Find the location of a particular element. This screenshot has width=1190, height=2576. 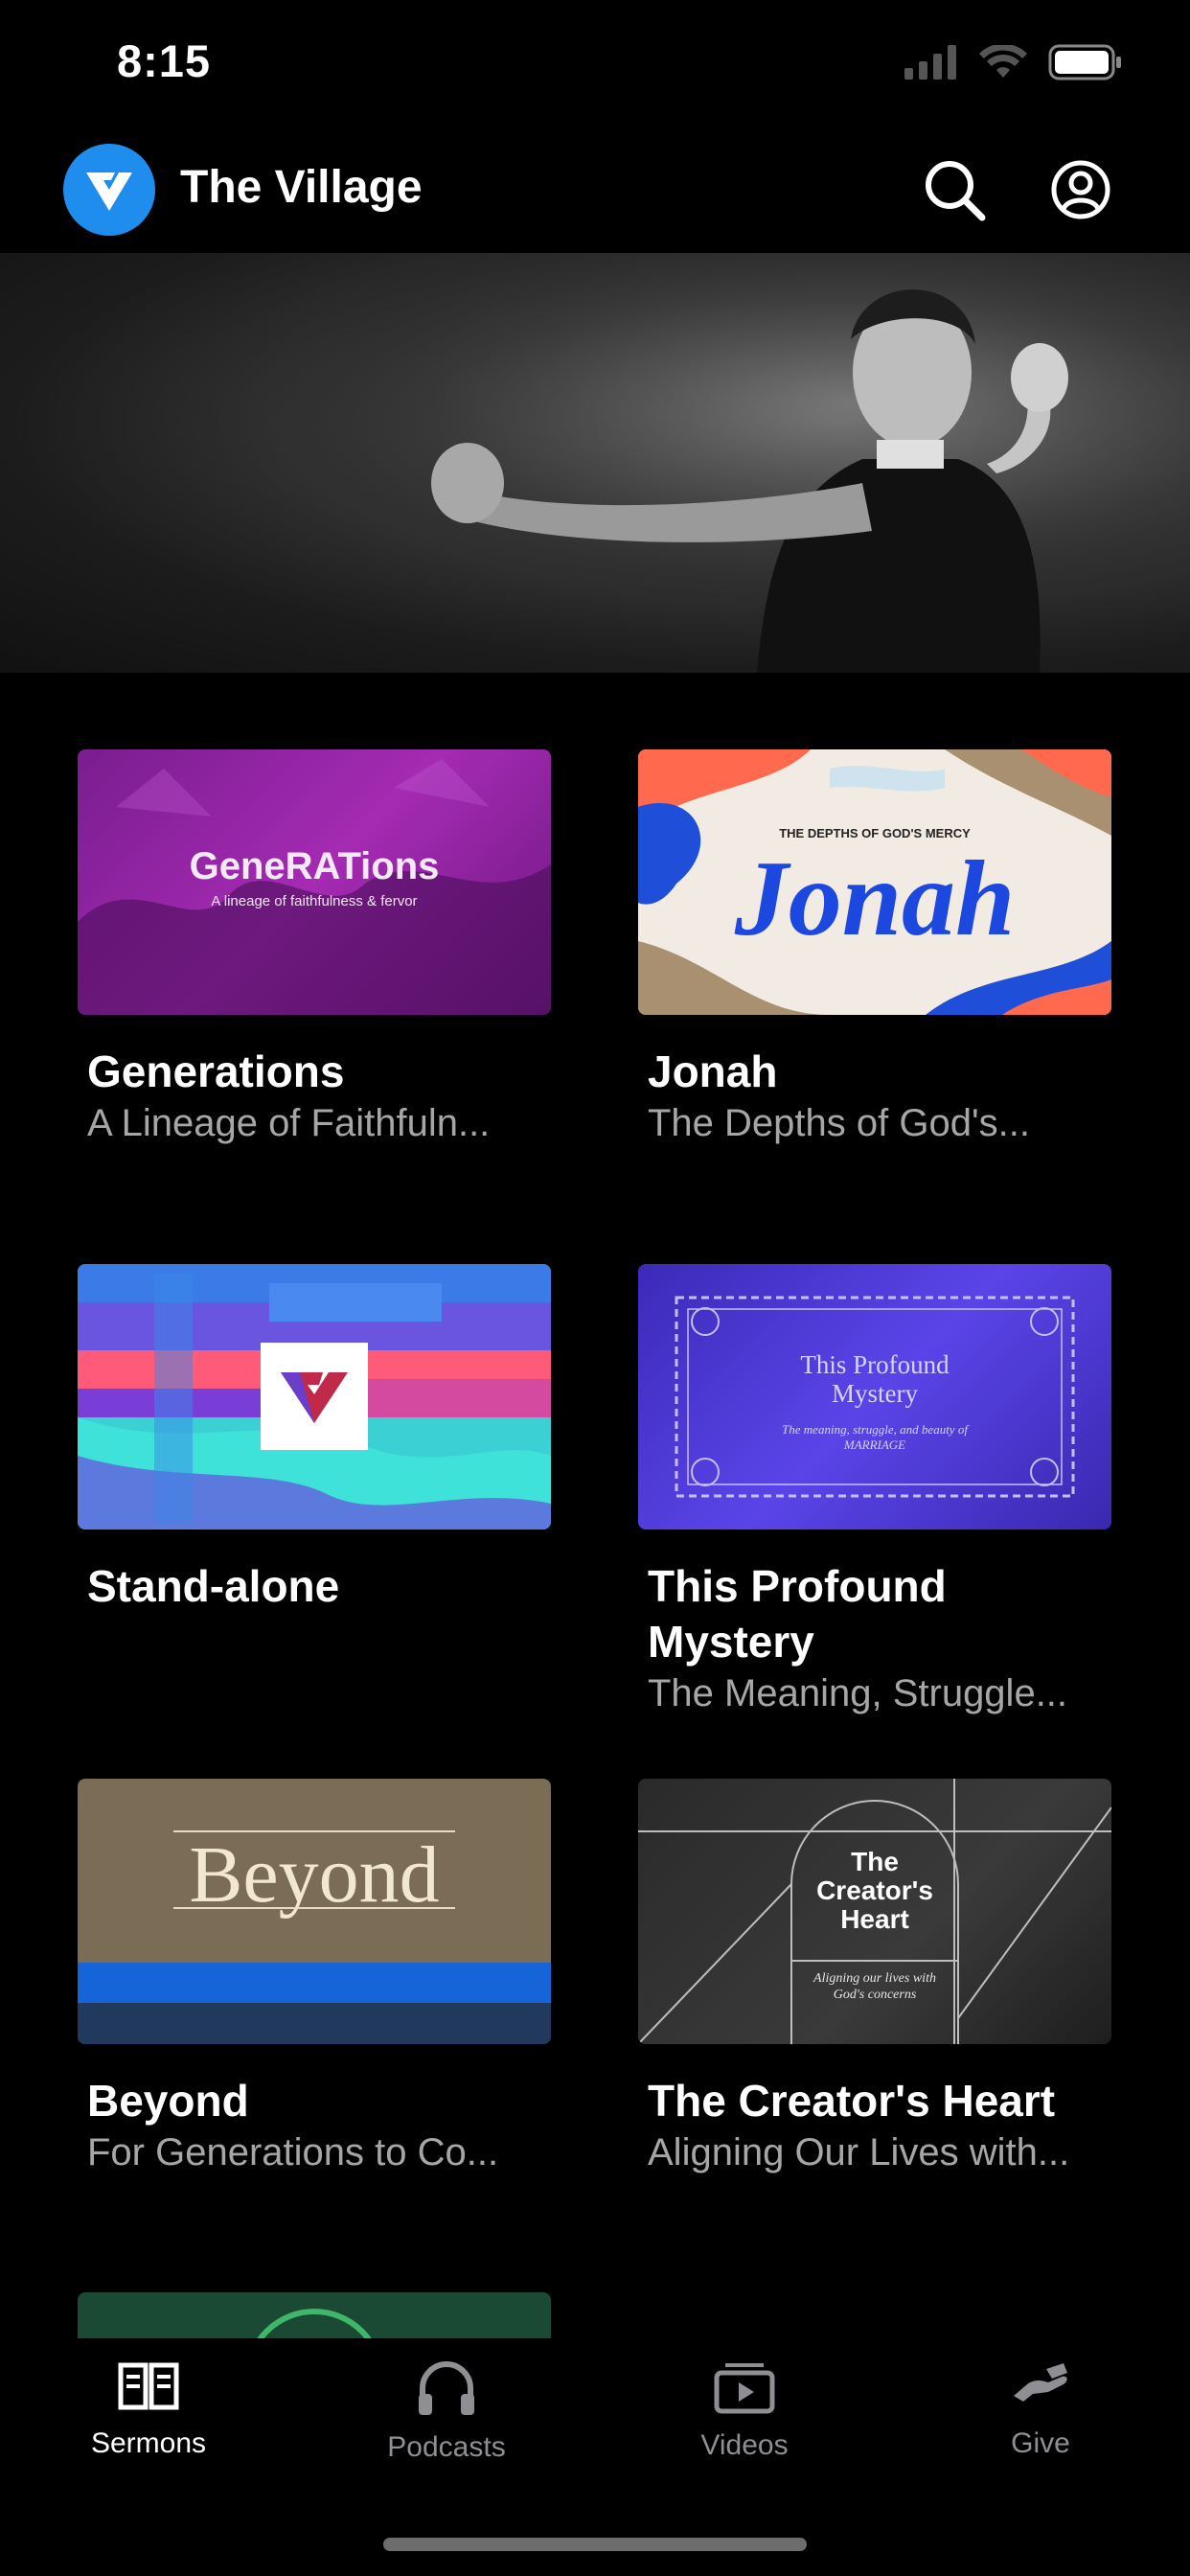

video-icon is located at coordinates (745, 2388).